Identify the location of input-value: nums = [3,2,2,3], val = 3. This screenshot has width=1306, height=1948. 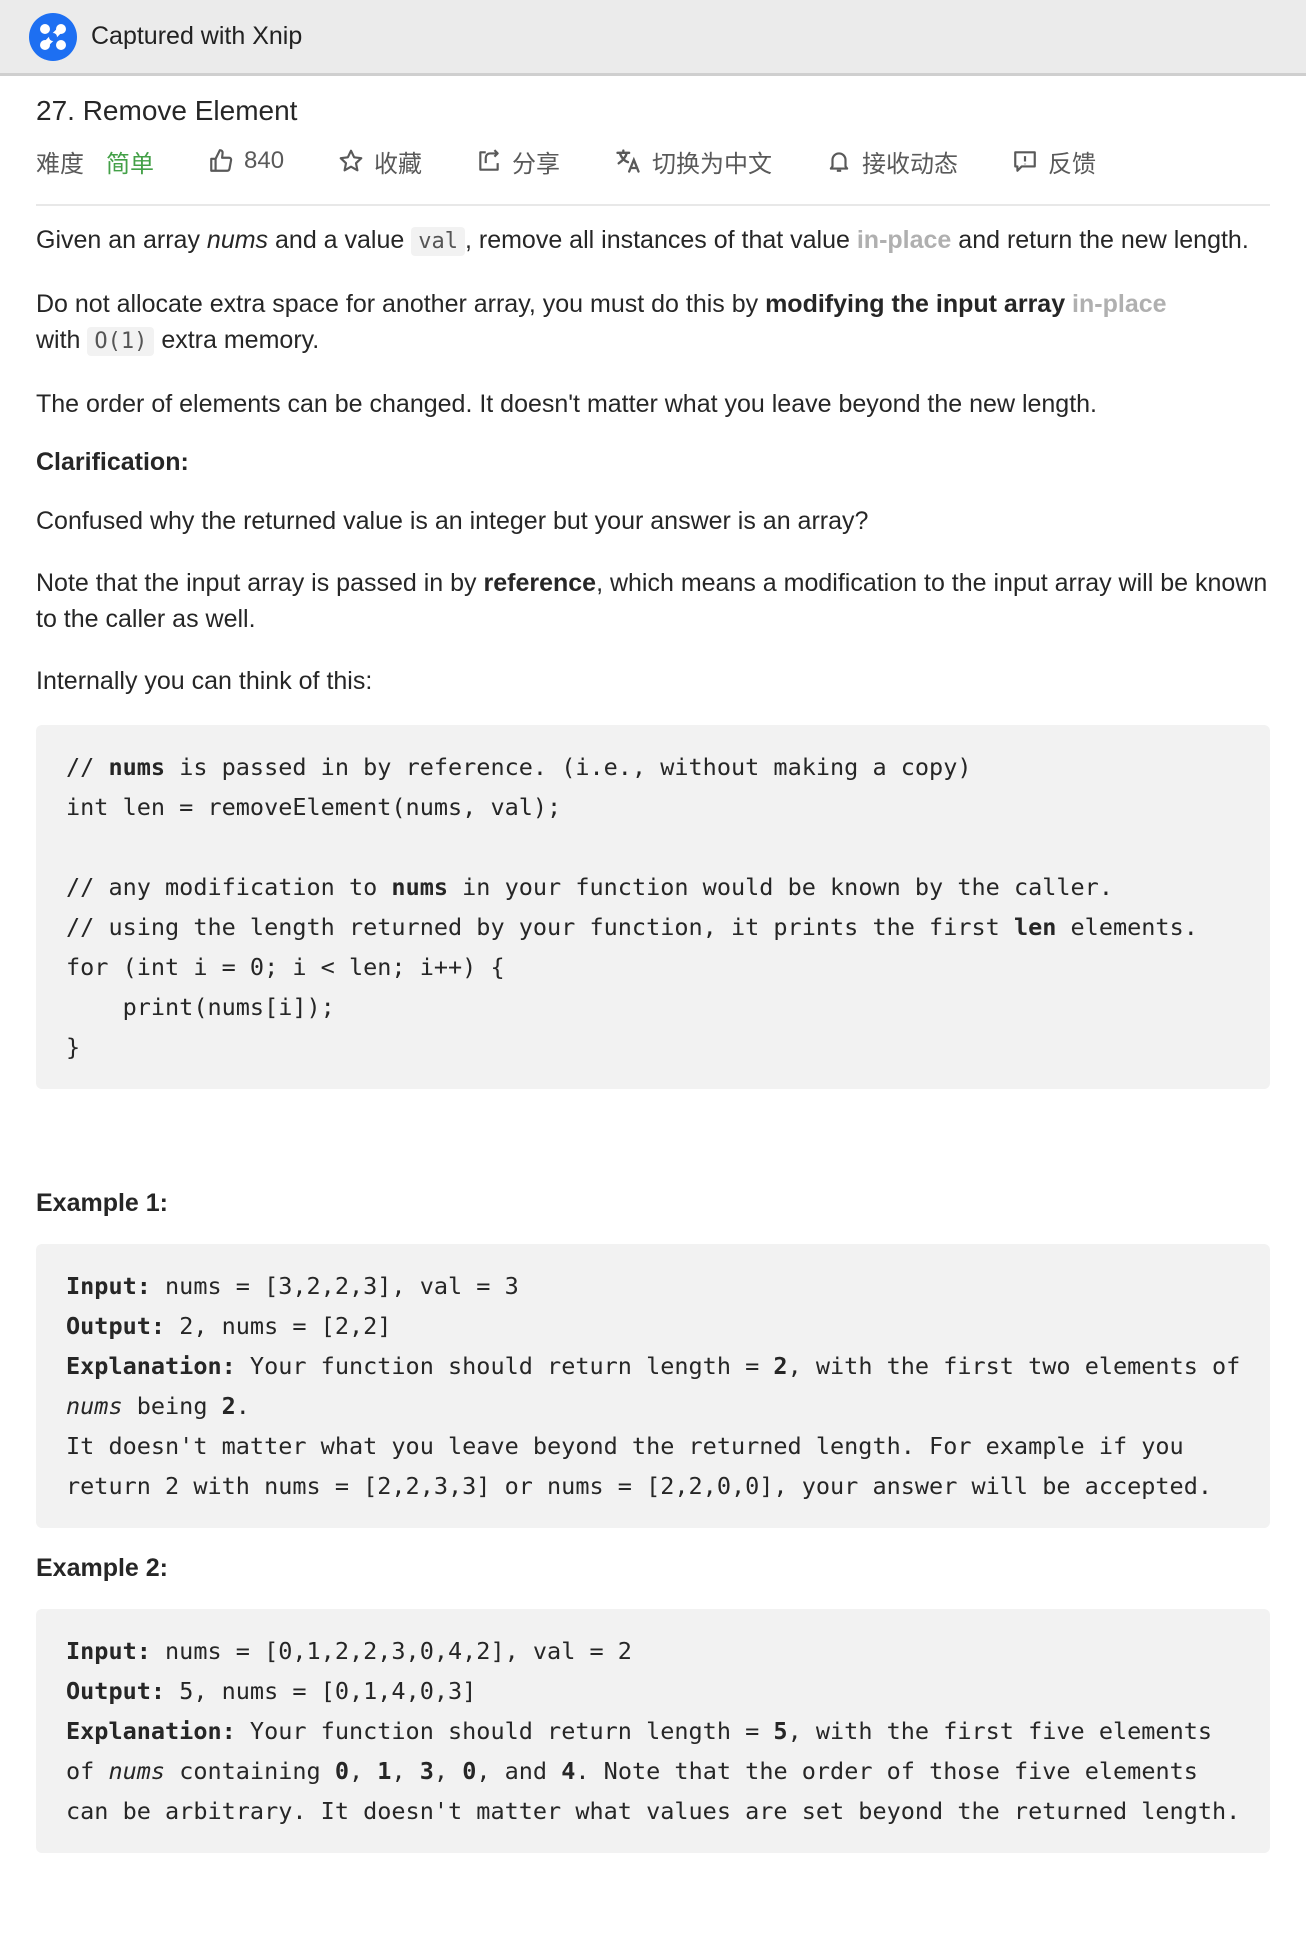
(334, 1286).